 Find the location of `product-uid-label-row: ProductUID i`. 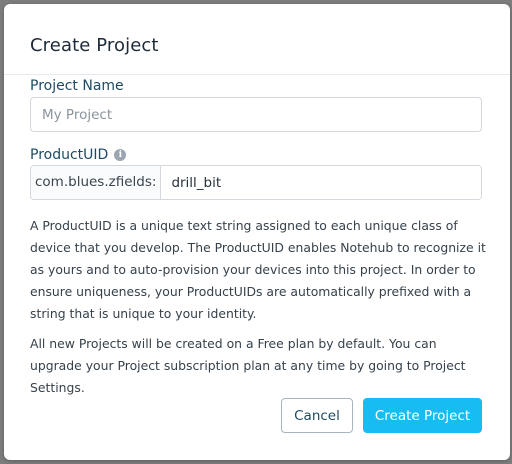

product-uid-label-row: ProductUID i is located at coordinates (78, 155).